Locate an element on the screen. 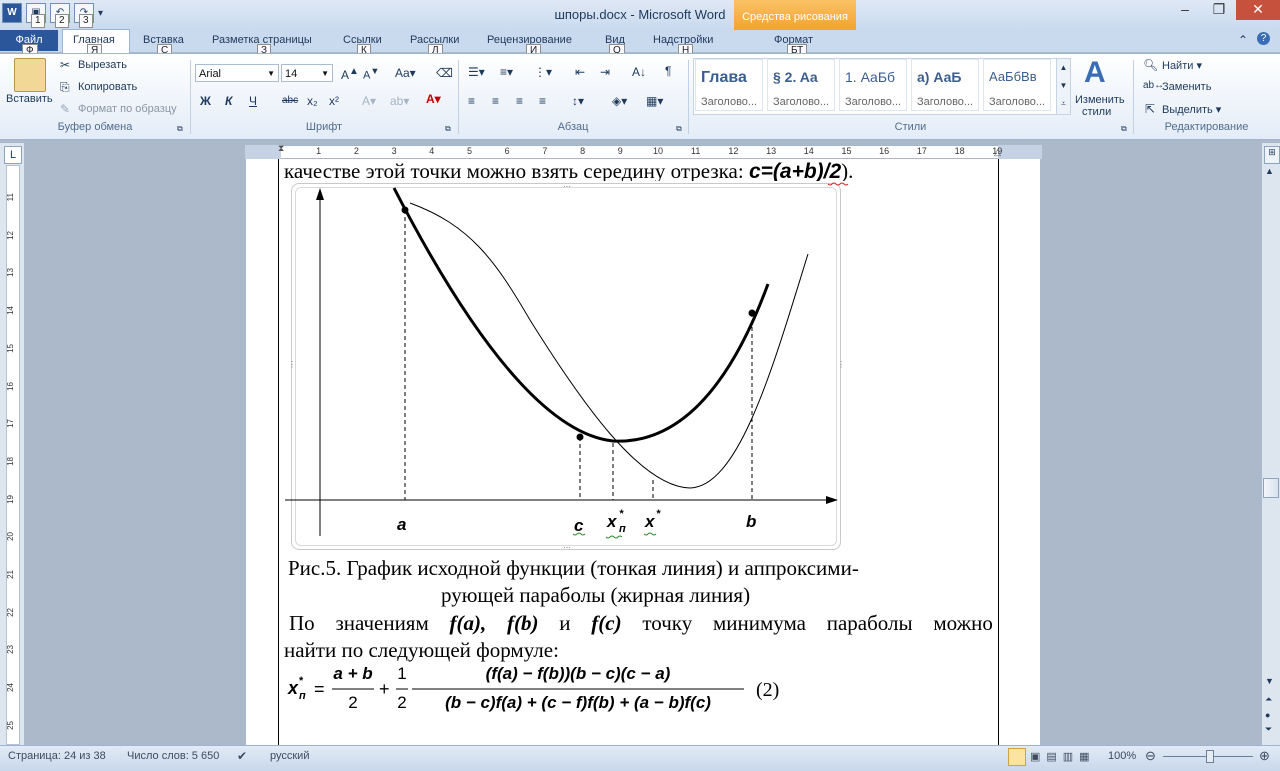  word-fc: f(c) is located at coordinates (606, 623).